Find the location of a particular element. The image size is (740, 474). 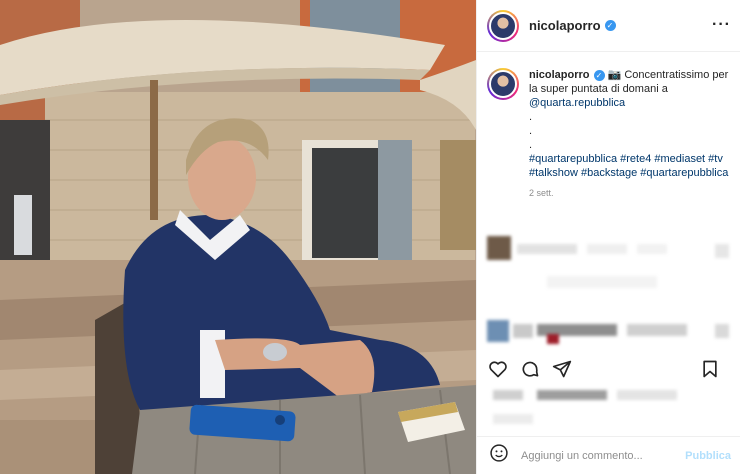

add-comment-bar: Pubblica is located at coordinates (608, 455).